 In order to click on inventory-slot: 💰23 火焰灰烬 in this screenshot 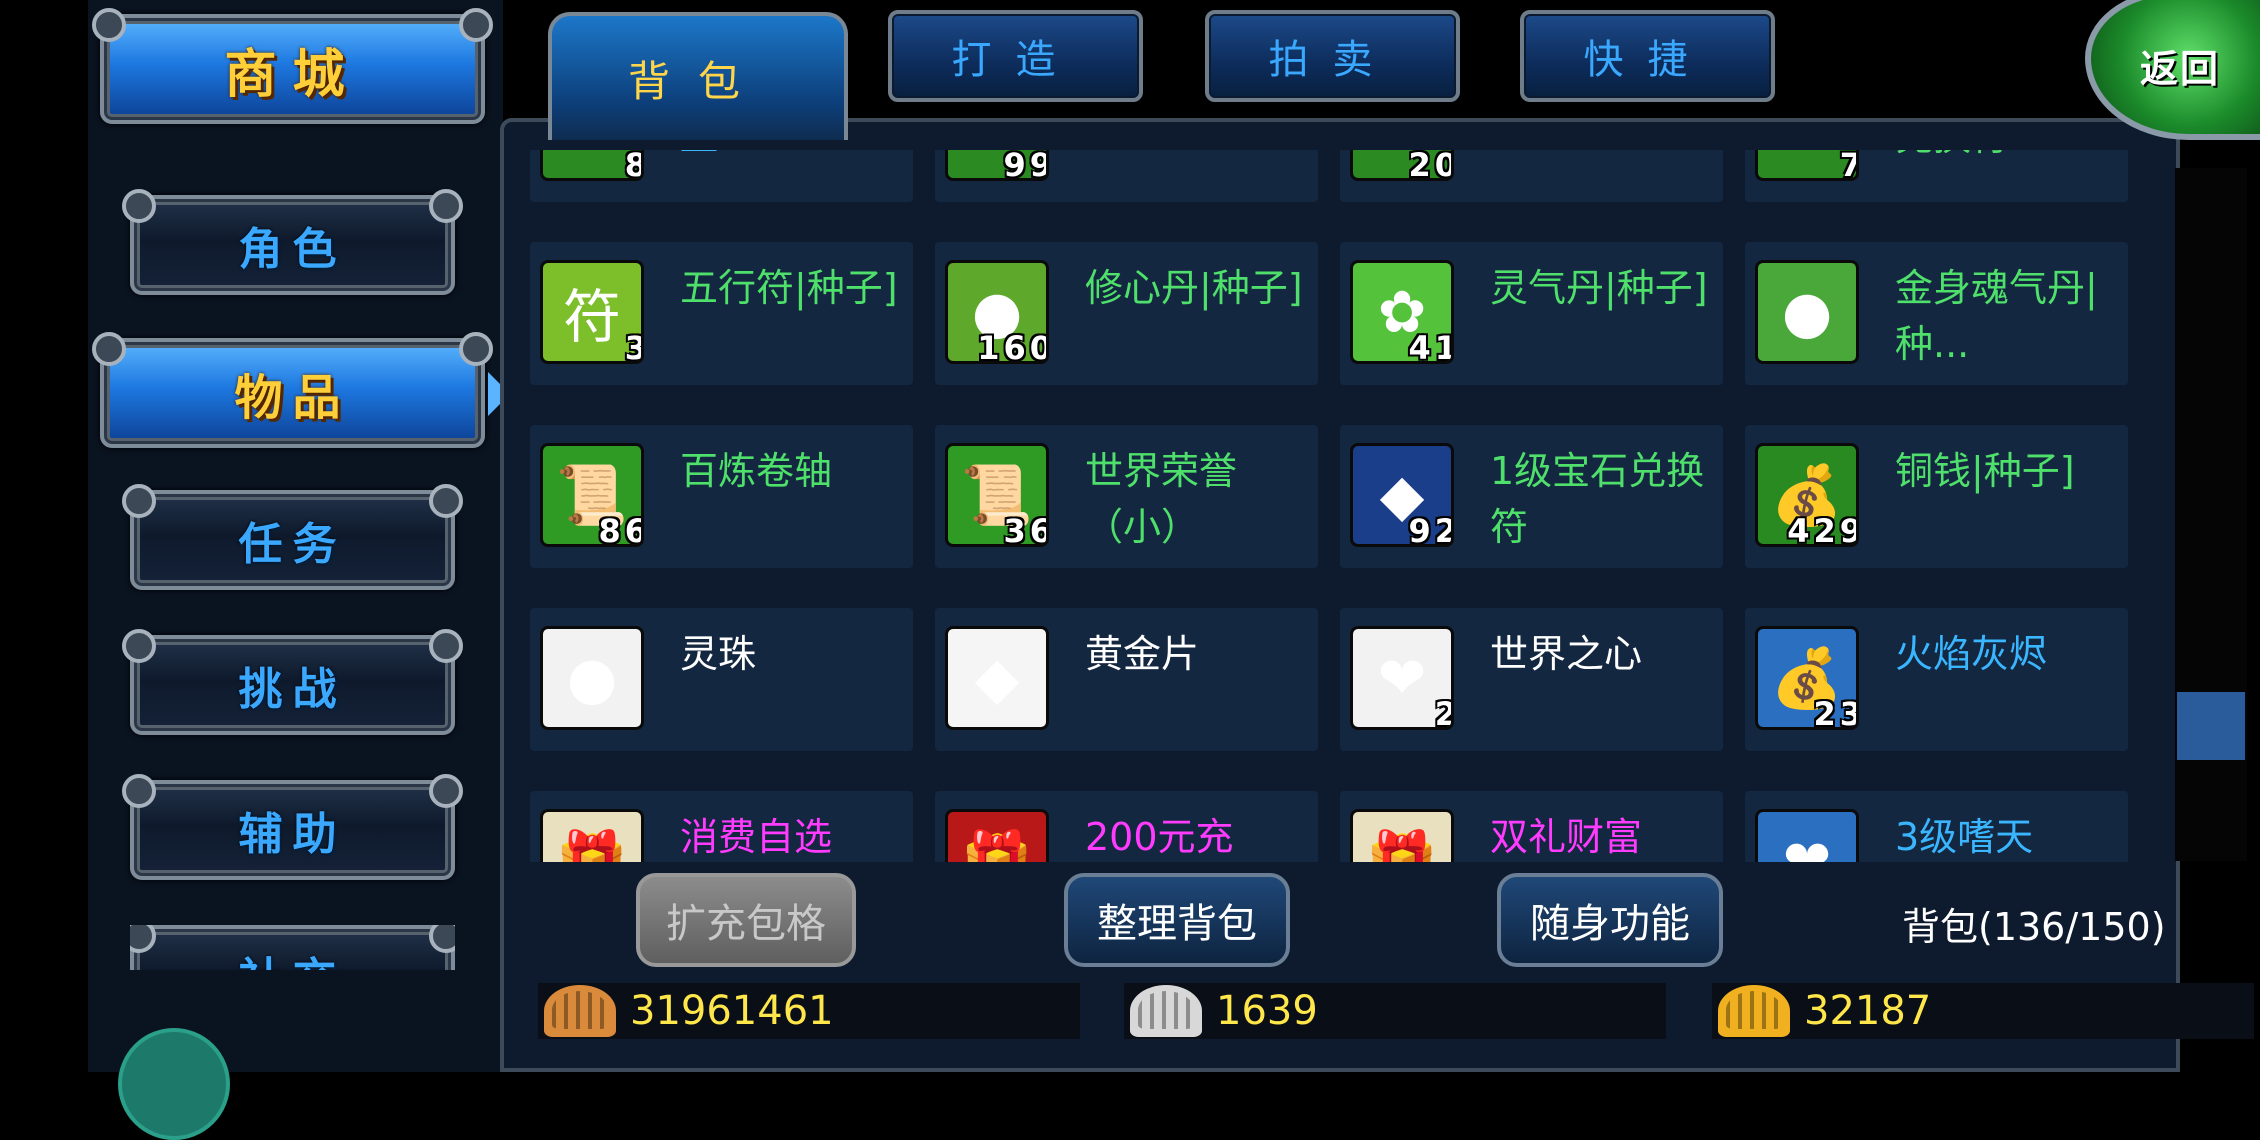, I will do `click(1936, 679)`.